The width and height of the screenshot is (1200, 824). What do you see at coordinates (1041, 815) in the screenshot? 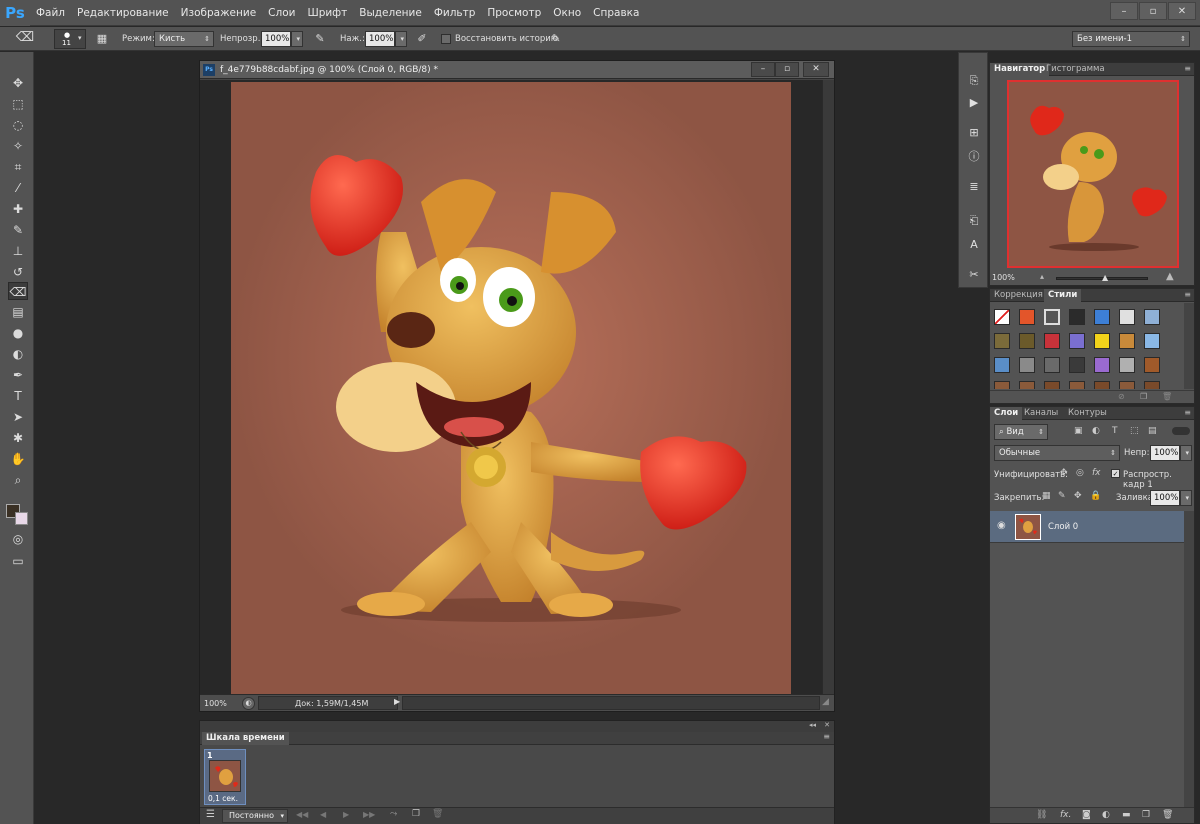
I see `link-layers-icon: ⛓` at bounding box center [1041, 815].